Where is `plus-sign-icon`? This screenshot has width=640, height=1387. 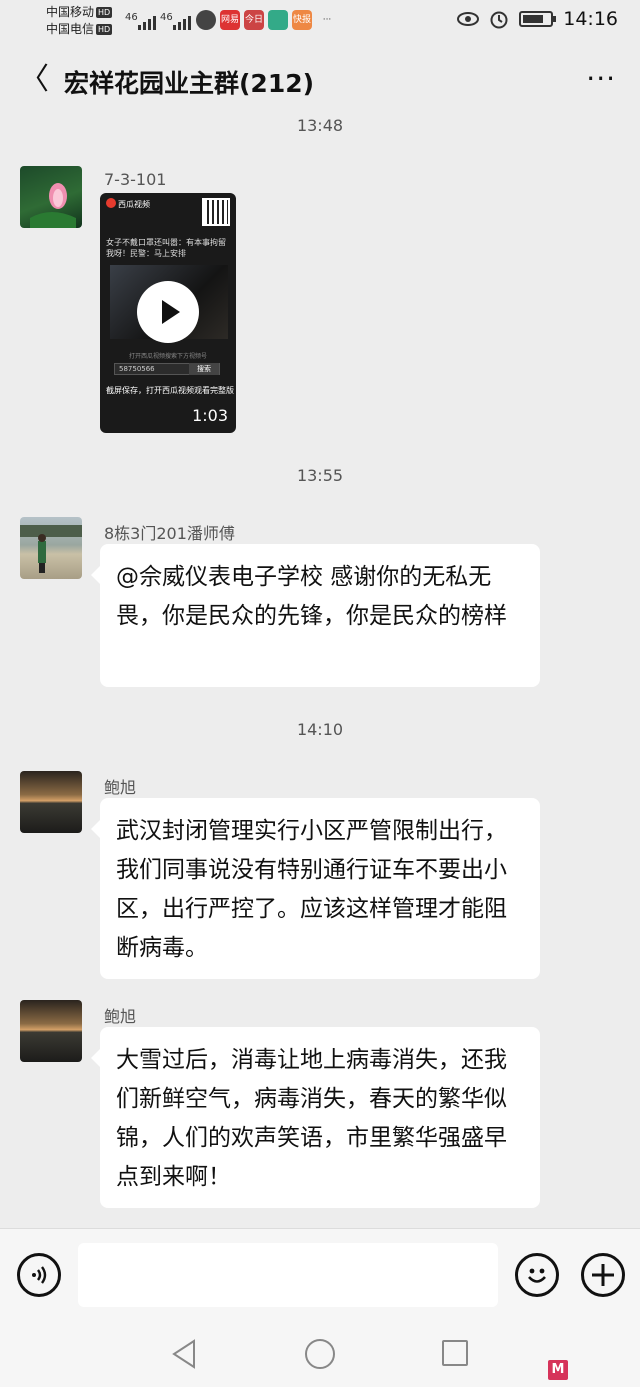 plus-sign-icon is located at coordinates (603, 1275).